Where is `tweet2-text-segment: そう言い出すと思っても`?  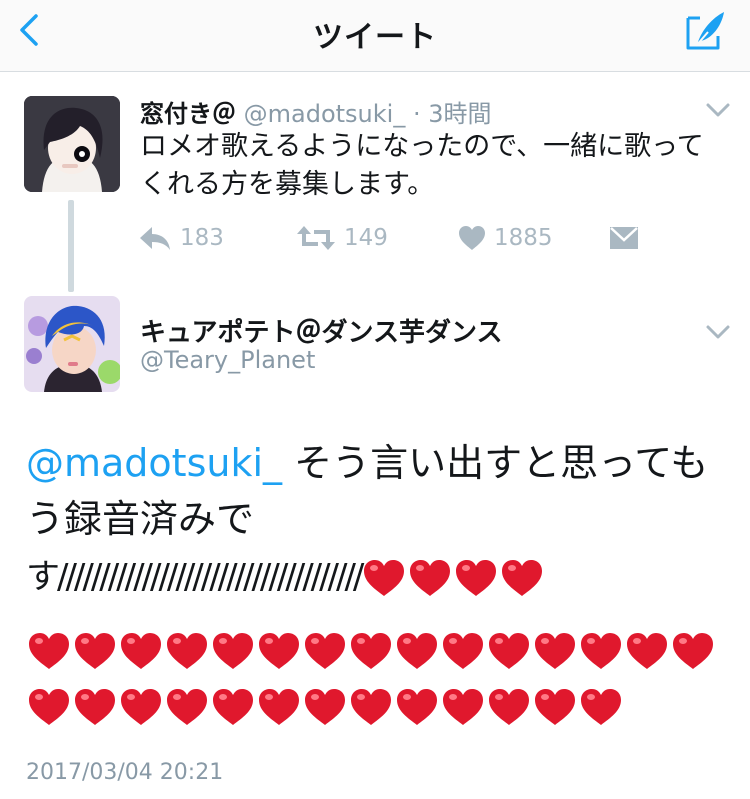 tweet2-text-segment: そう言い出すと思っても is located at coordinates (495, 463).